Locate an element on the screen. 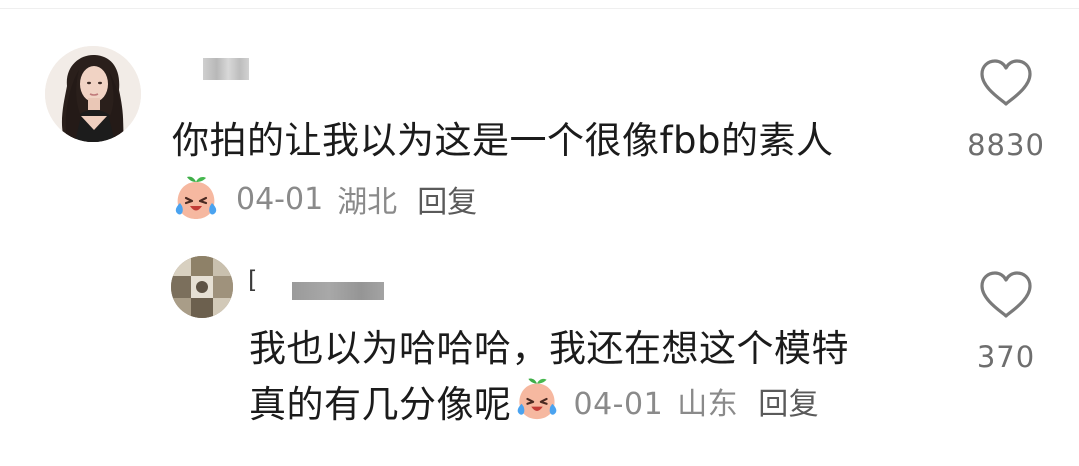 The image size is (1079, 466). comment-text: 你拍的让我以为这是一个很像fbb的素人 is located at coordinates (503, 140).